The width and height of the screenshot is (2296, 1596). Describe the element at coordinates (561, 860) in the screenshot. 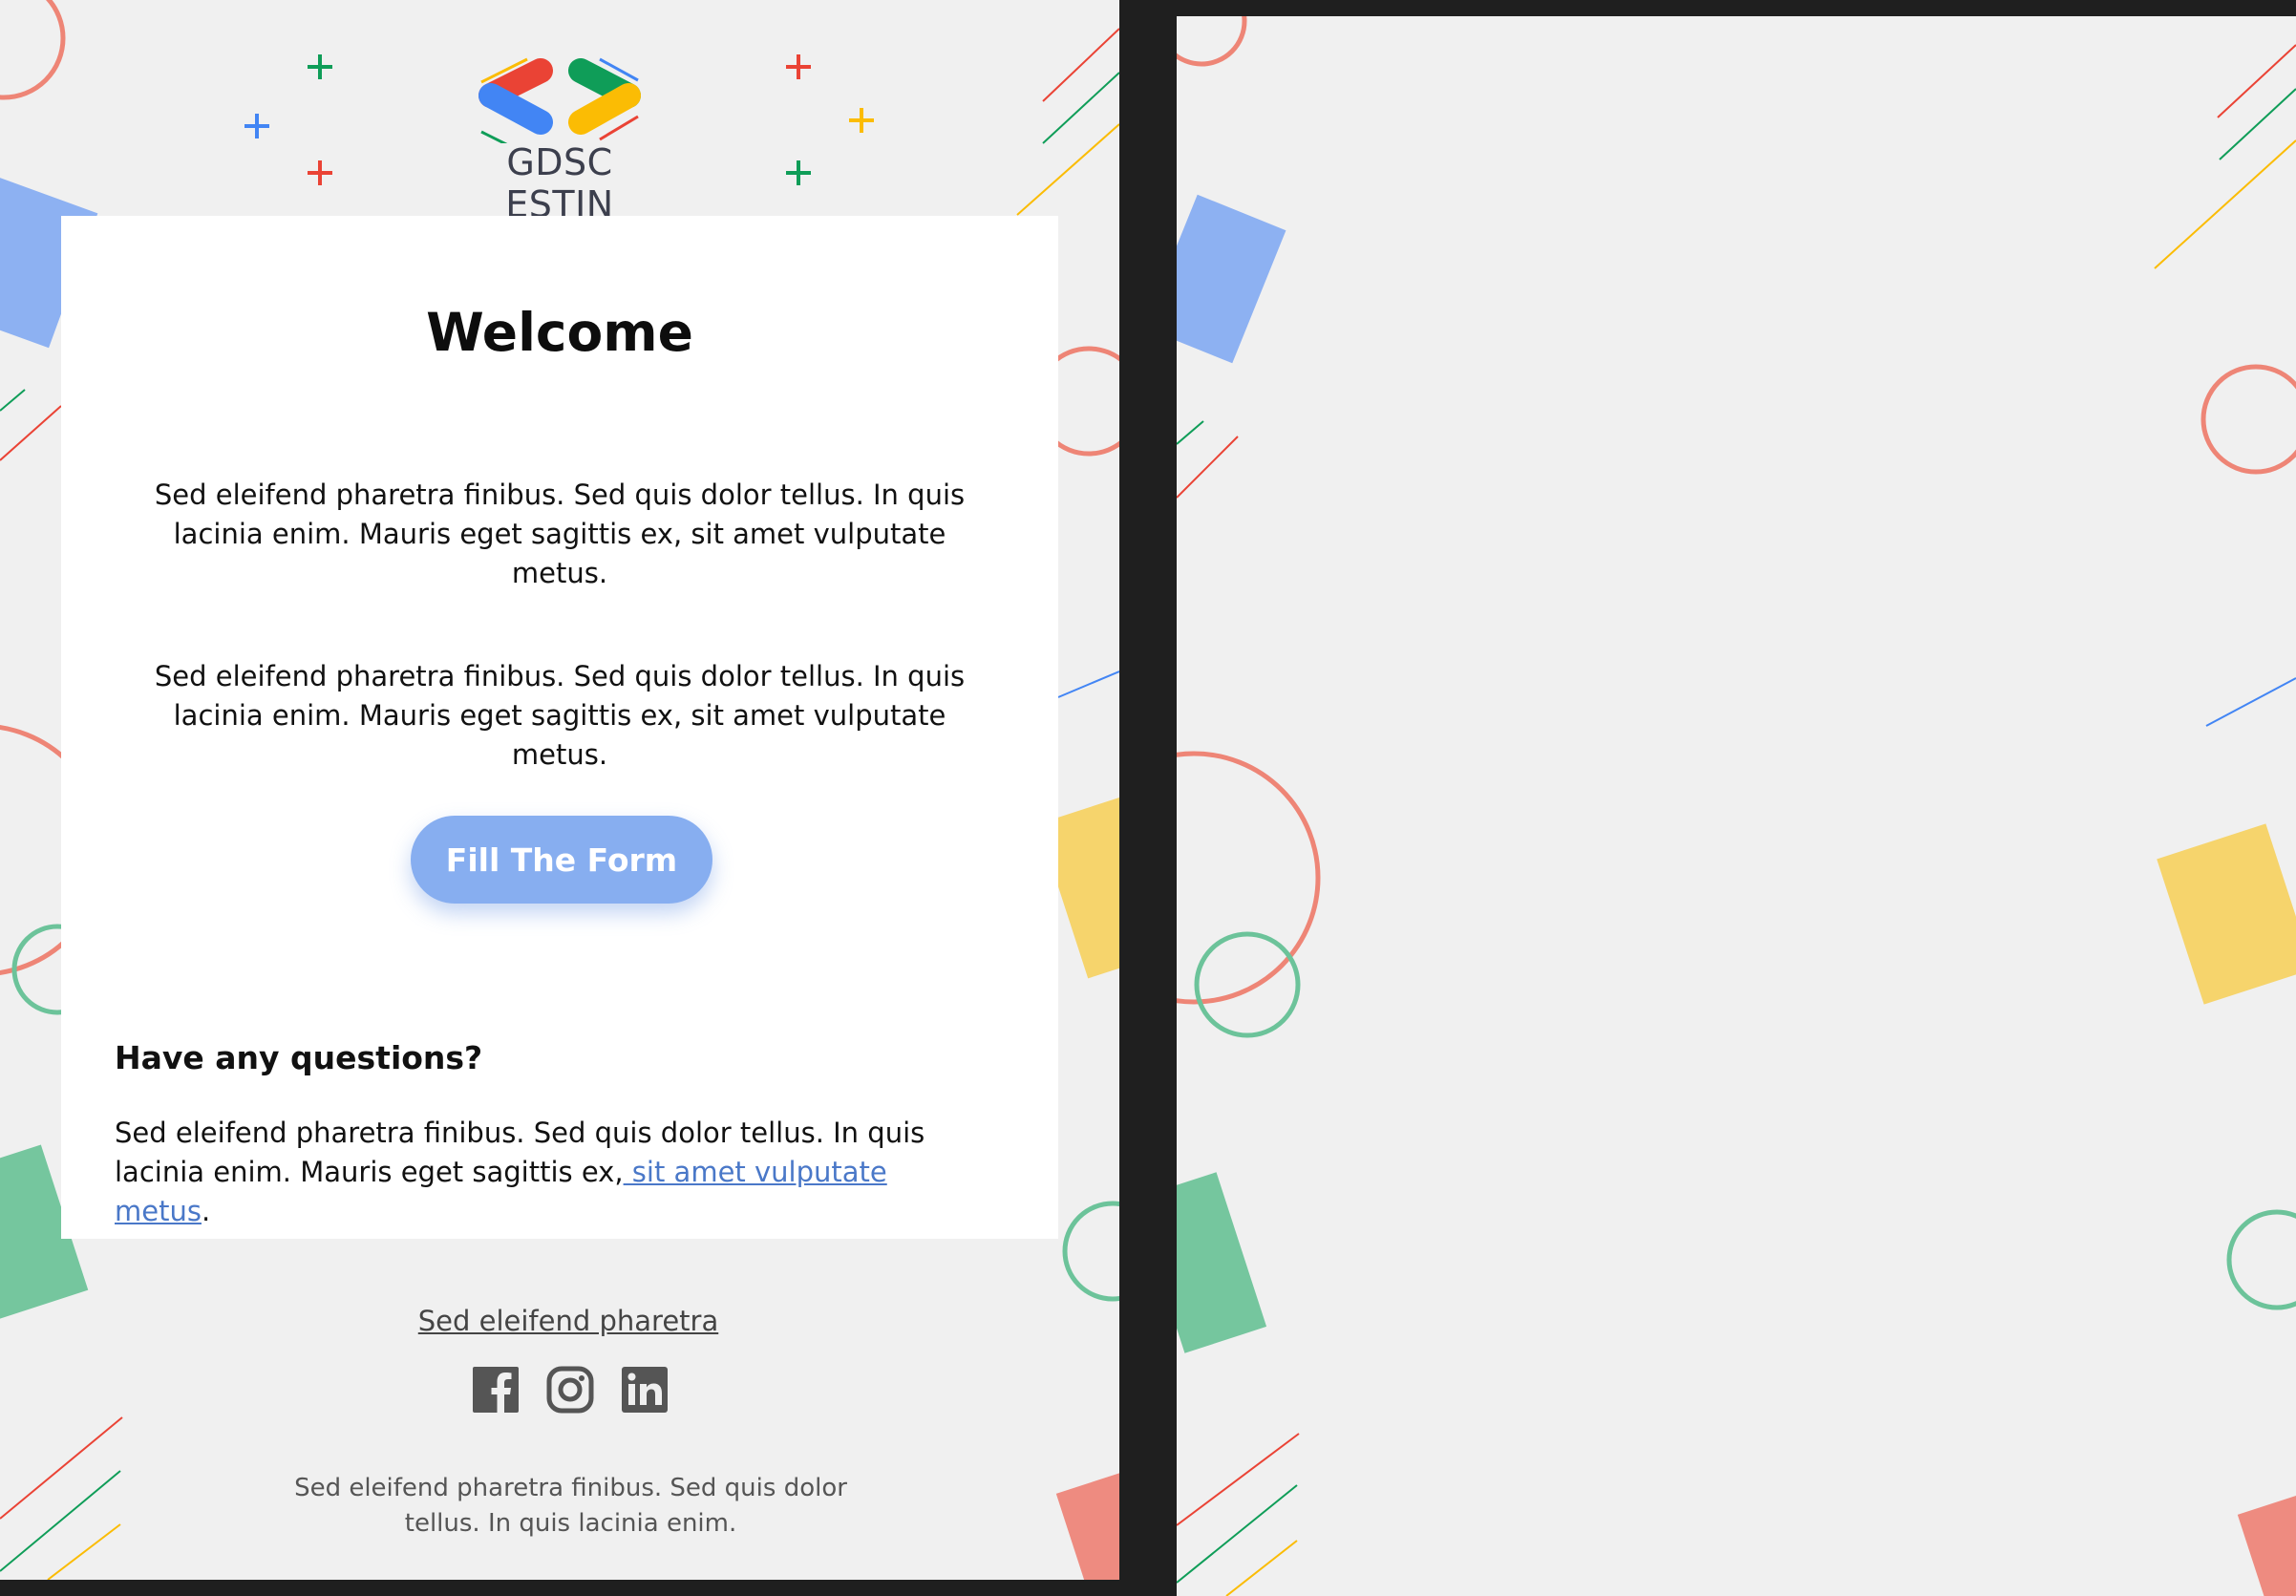

I see `fill-form-button: Fill The Form` at that location.